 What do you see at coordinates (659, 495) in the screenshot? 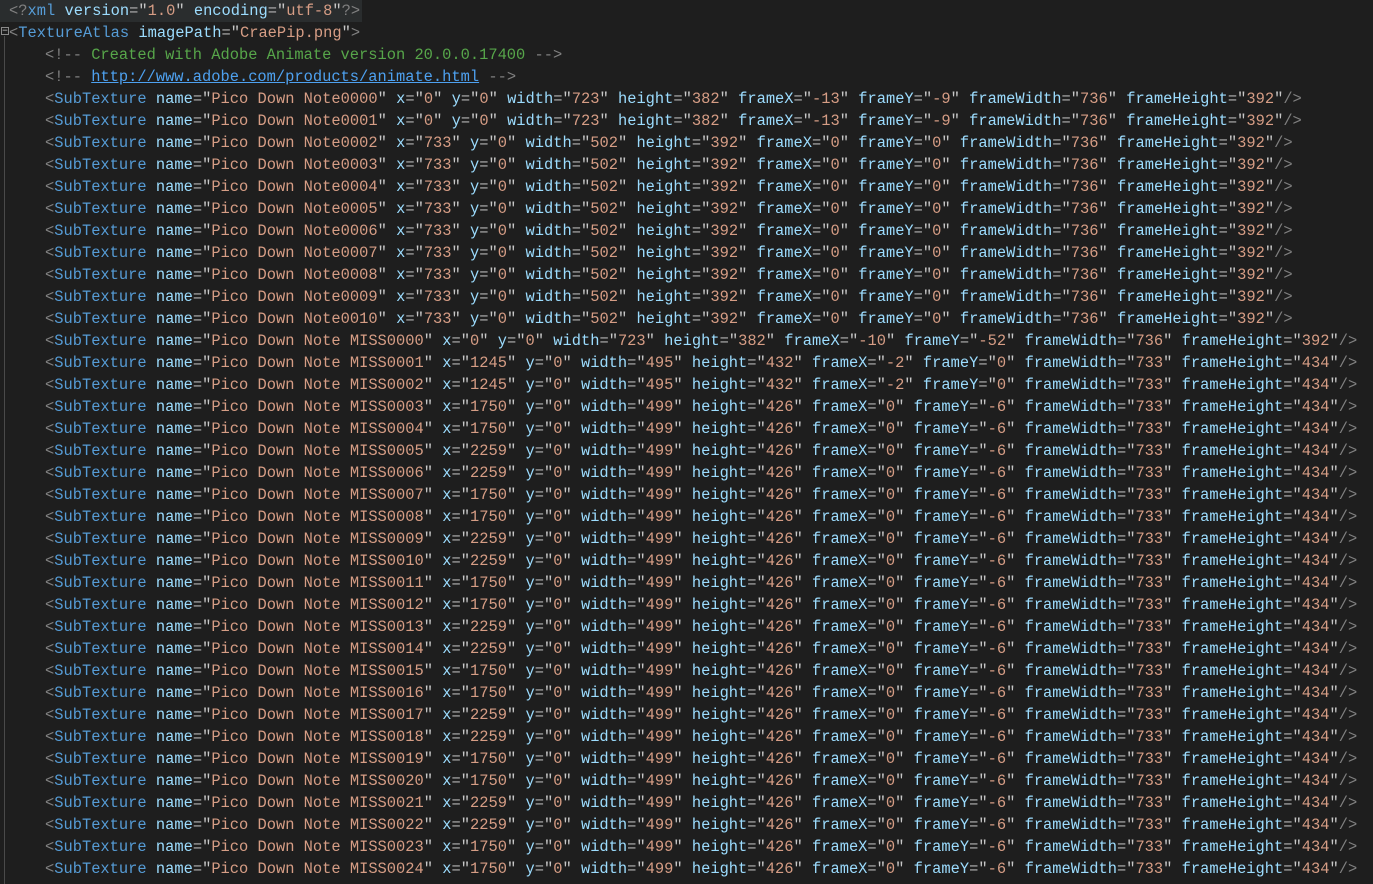
I see `attribute-value: 499` at bounding box center [659, 495].